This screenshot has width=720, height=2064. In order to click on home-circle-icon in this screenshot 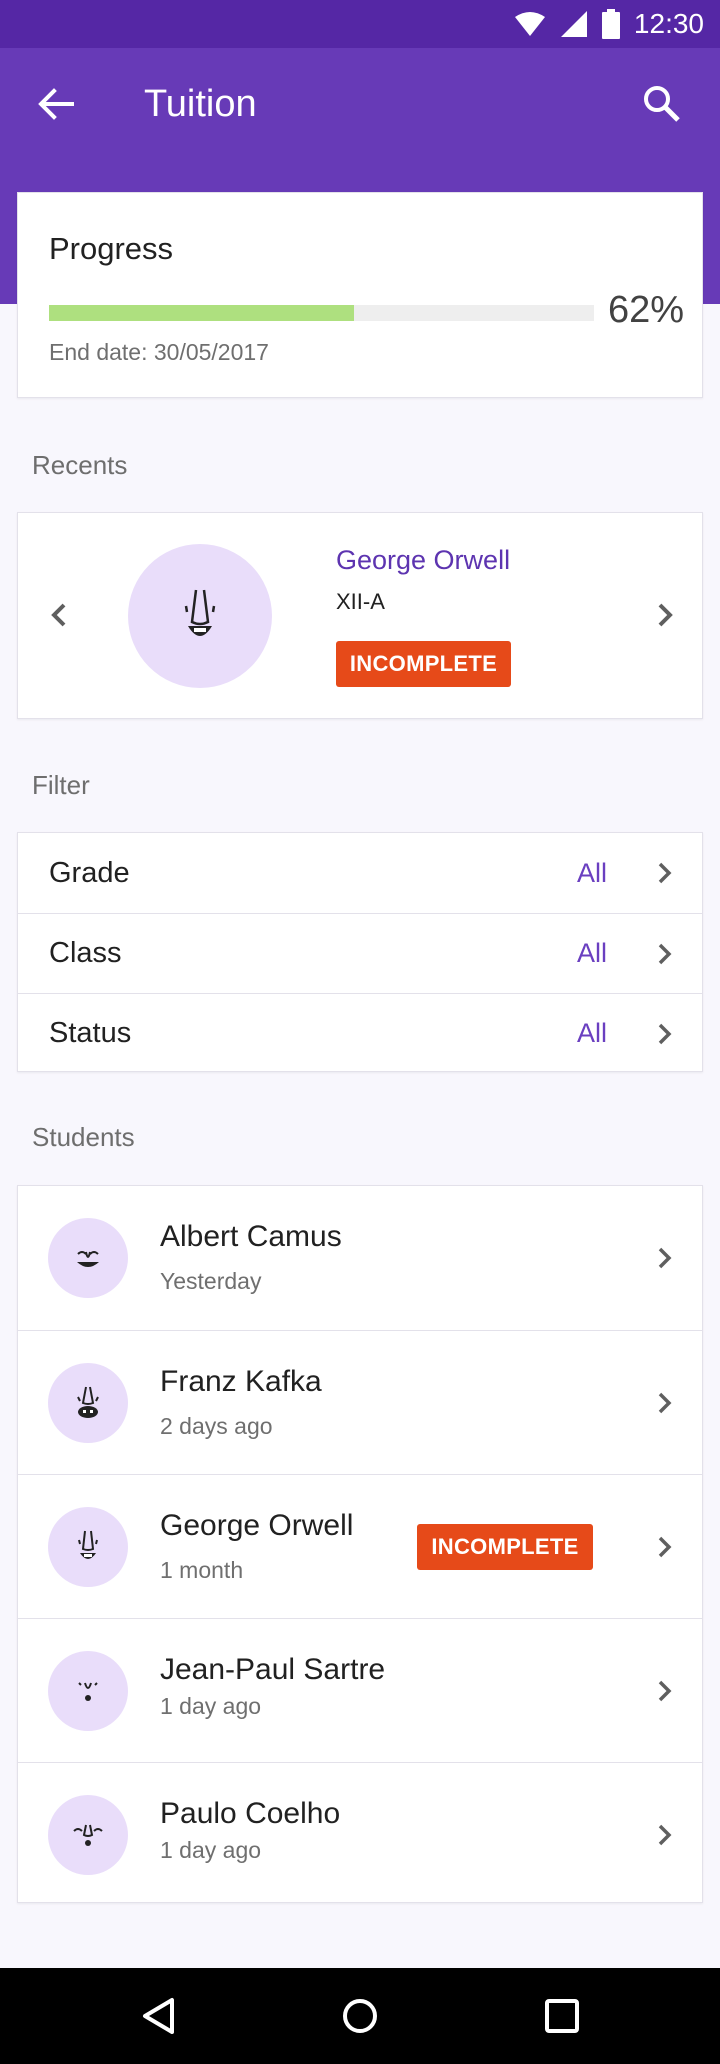, I will do `click(360, 2016)`.